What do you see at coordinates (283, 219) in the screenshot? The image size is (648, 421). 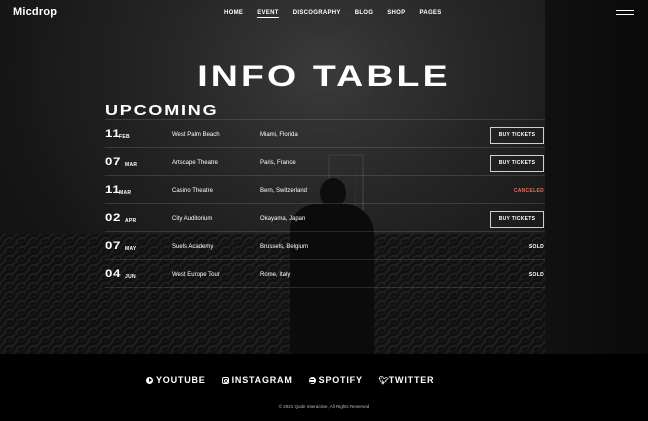 I see `event-location: Okayama, Japan` at bounding box center [283, 219].